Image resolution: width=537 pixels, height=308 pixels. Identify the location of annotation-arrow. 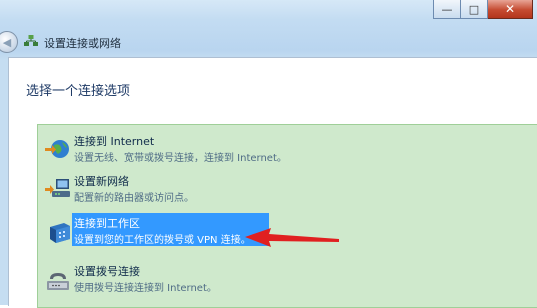
(292, 237).